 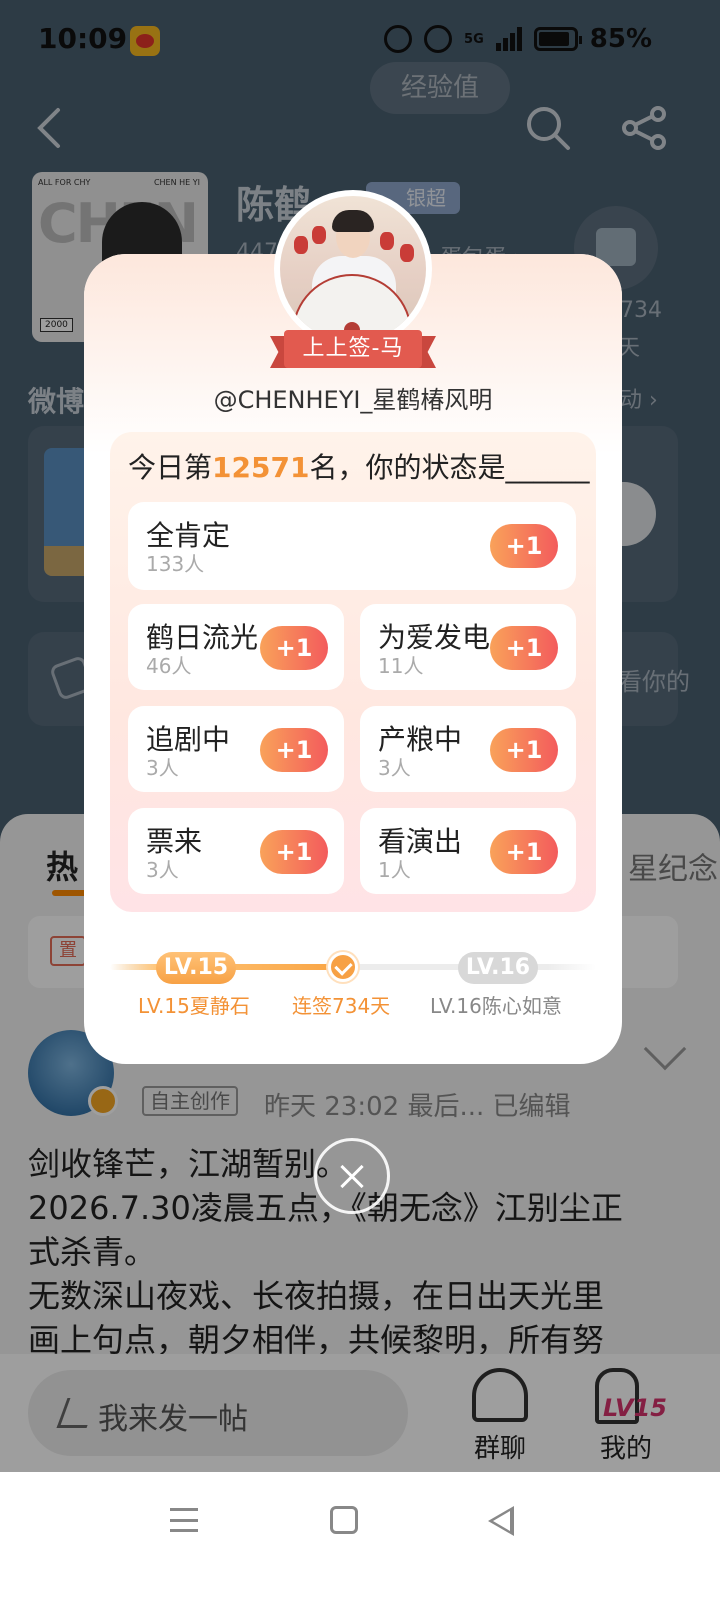 I want to click on status-option-count: 1人, so click(x=394, y=870).